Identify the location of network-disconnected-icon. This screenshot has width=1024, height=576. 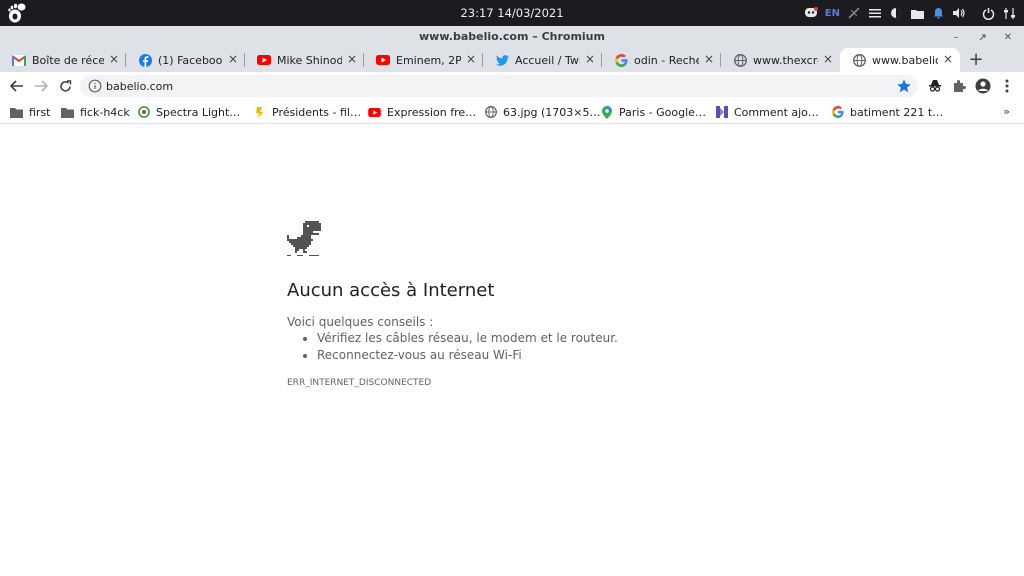
(854, 13).